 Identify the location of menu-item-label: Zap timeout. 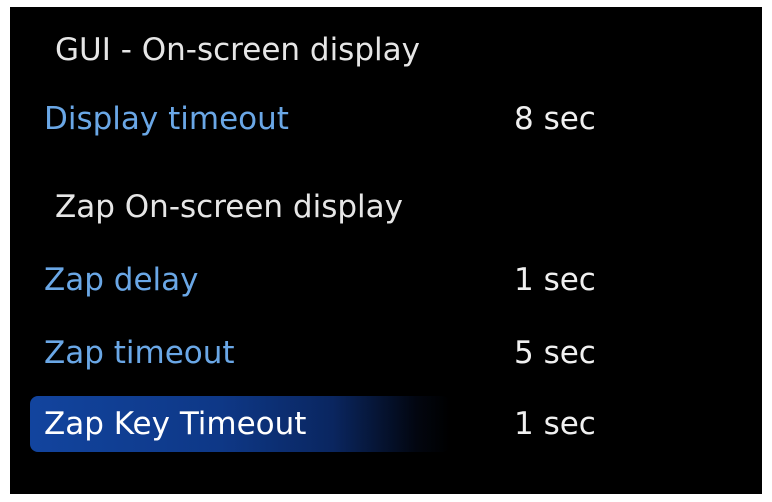
(139, 353).